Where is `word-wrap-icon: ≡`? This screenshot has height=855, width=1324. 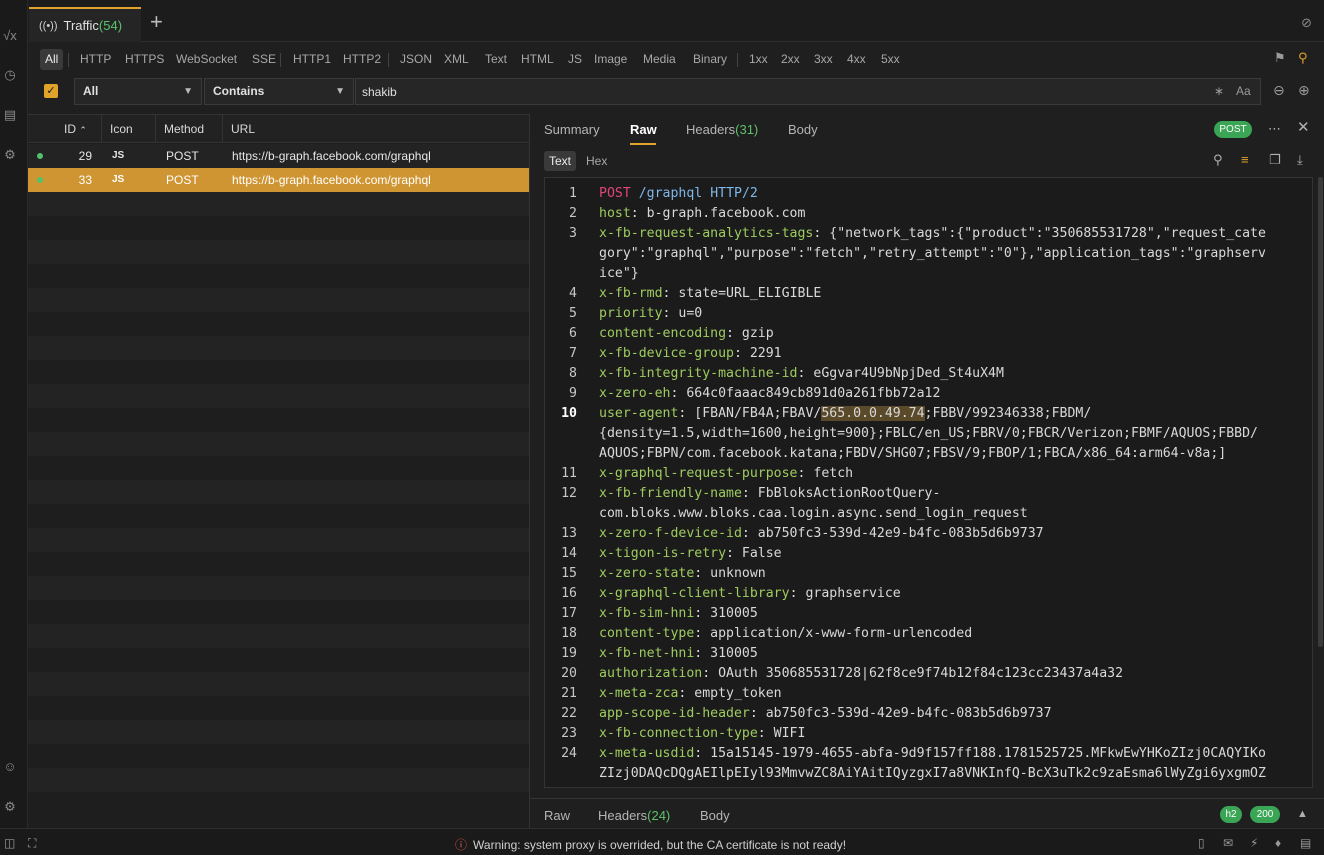 word-wrap-icon: ≡ is located at coordinates (1245, 160).